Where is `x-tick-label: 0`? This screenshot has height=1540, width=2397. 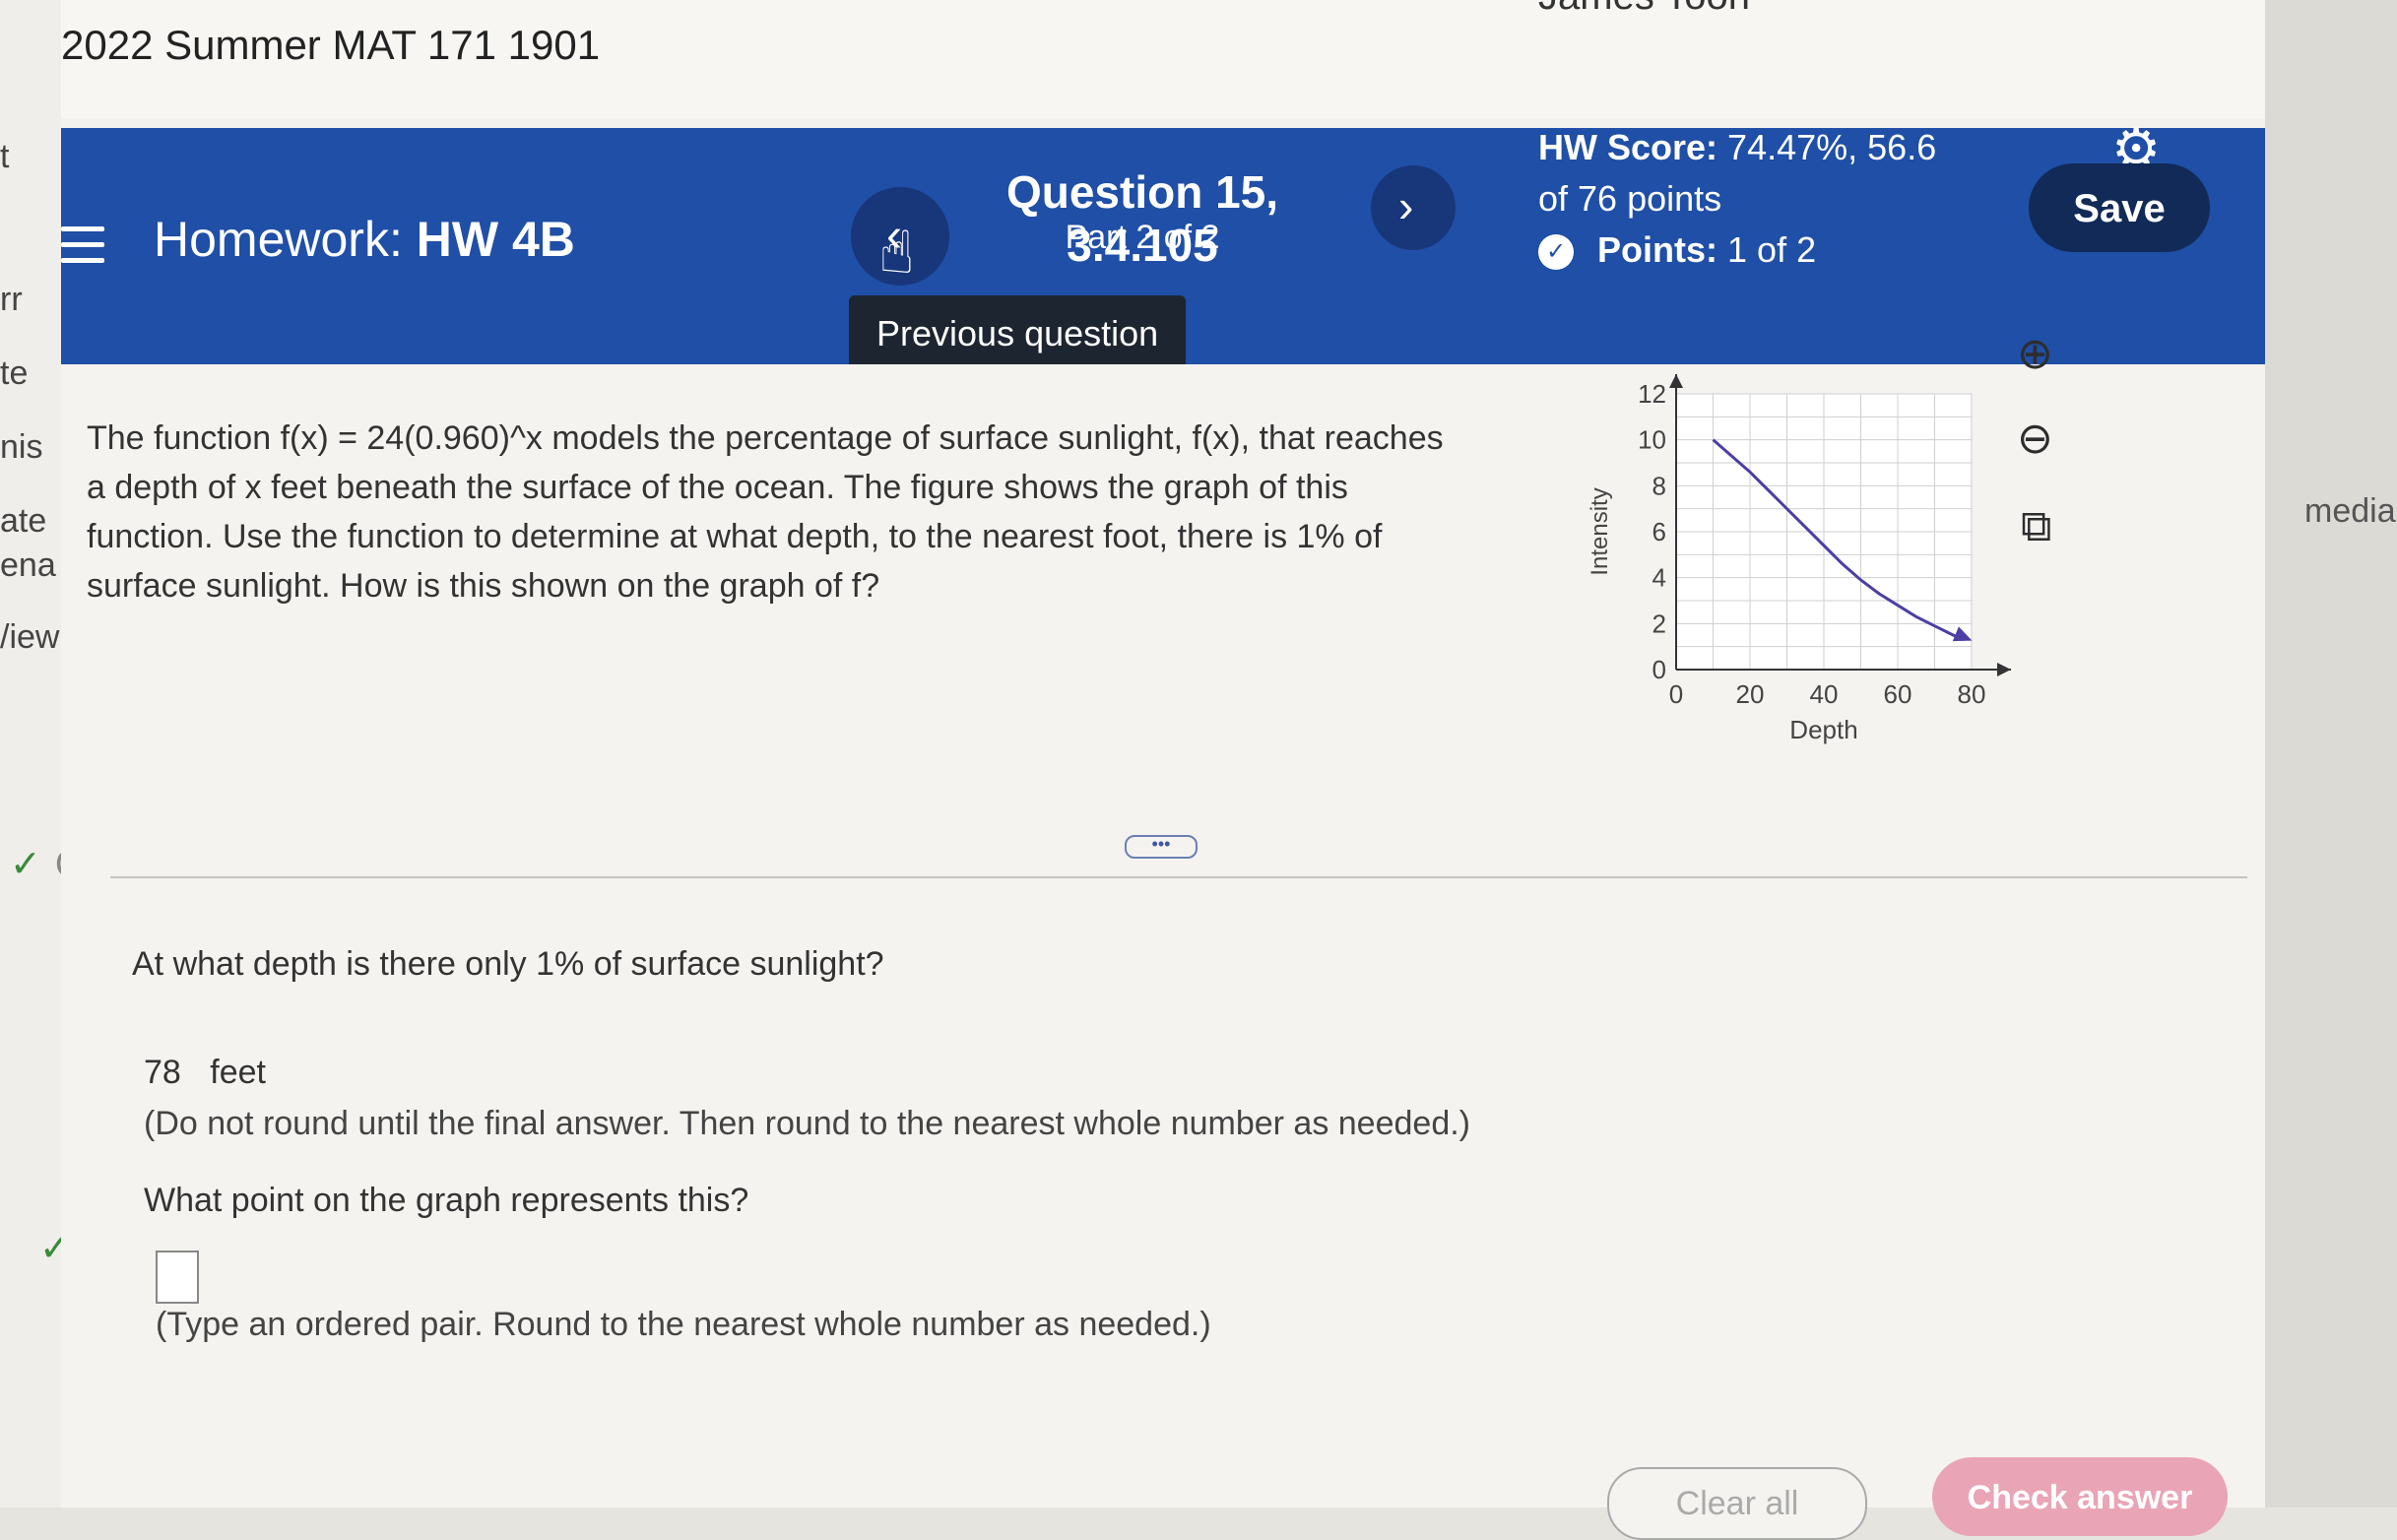
x-tick-label: 0 is located at coordinates (1676, 694).